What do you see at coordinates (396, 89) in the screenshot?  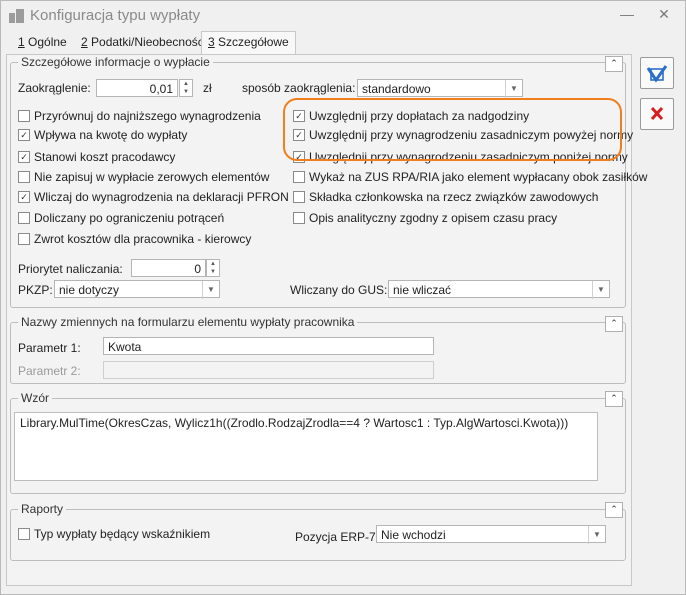 I see `rounding-method-value: standardowo` at bounding box center [396, 89].